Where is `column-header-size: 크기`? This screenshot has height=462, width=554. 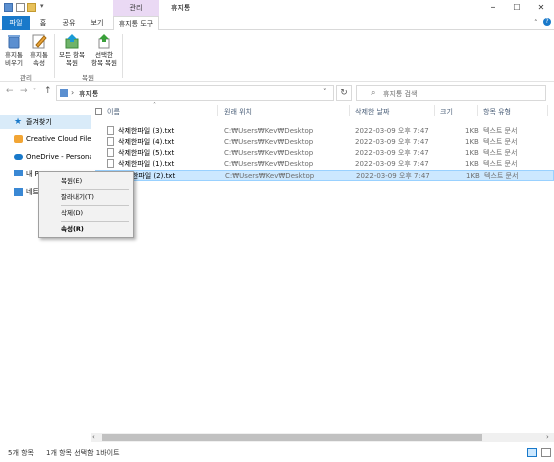
column-header-size: 크기 is located at coordinates (446, 112).